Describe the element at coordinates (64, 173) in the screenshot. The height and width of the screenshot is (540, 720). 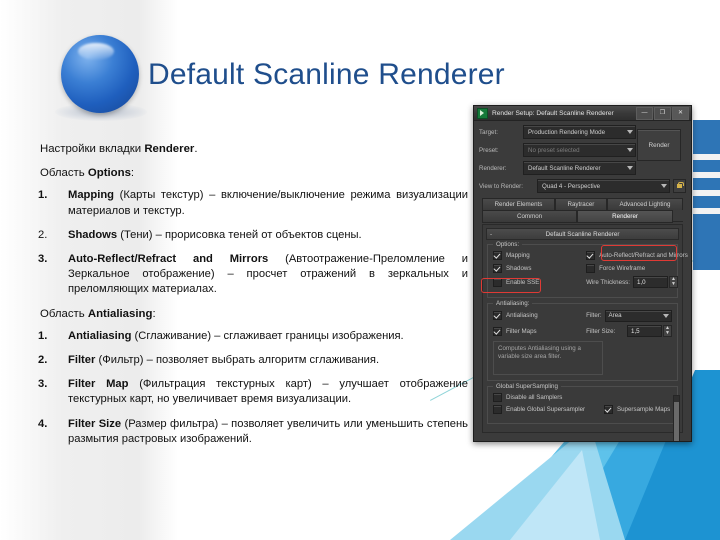
I see `lead-2-prefix: Область` at that location.